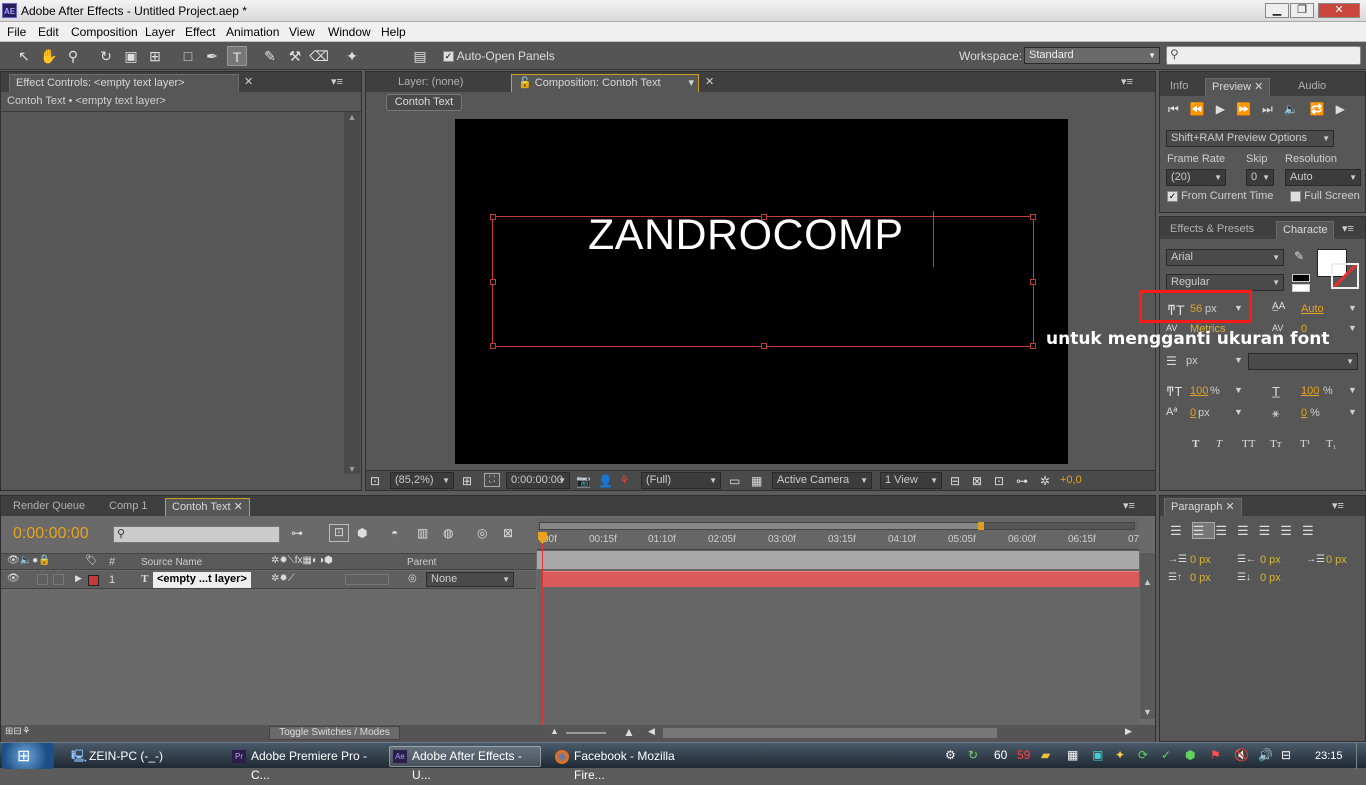  Describe the element at coordinates (1147, 712) in the screenshot. I see `scroll-down-icon: ▼` at that location.